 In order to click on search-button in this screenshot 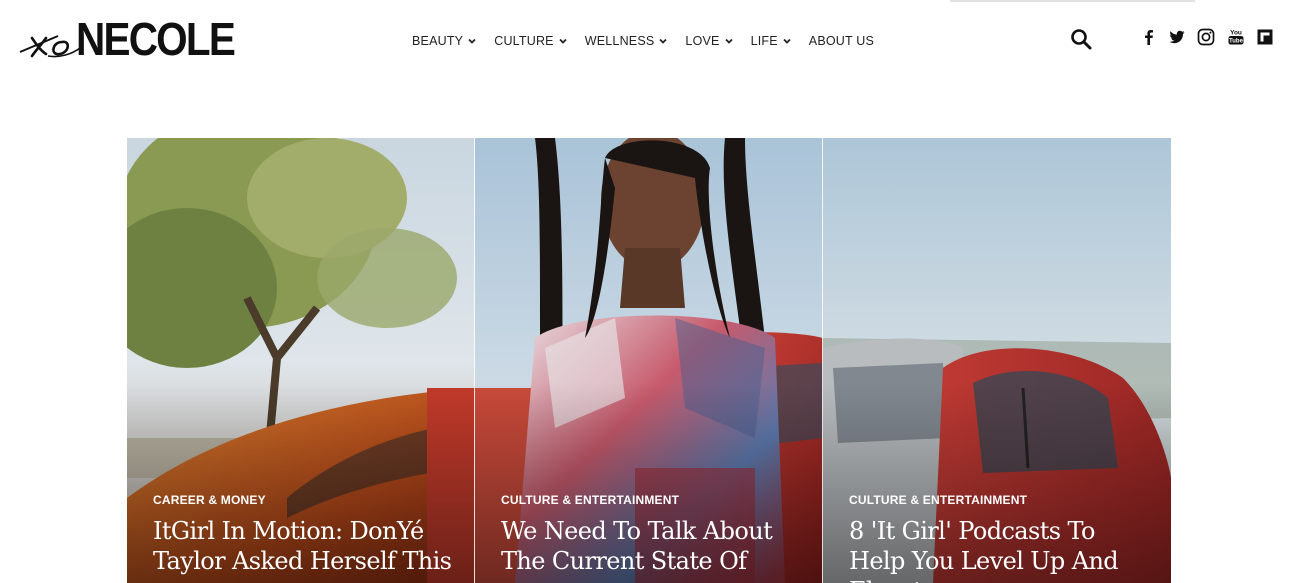, I will do `click(1081, 39)`.